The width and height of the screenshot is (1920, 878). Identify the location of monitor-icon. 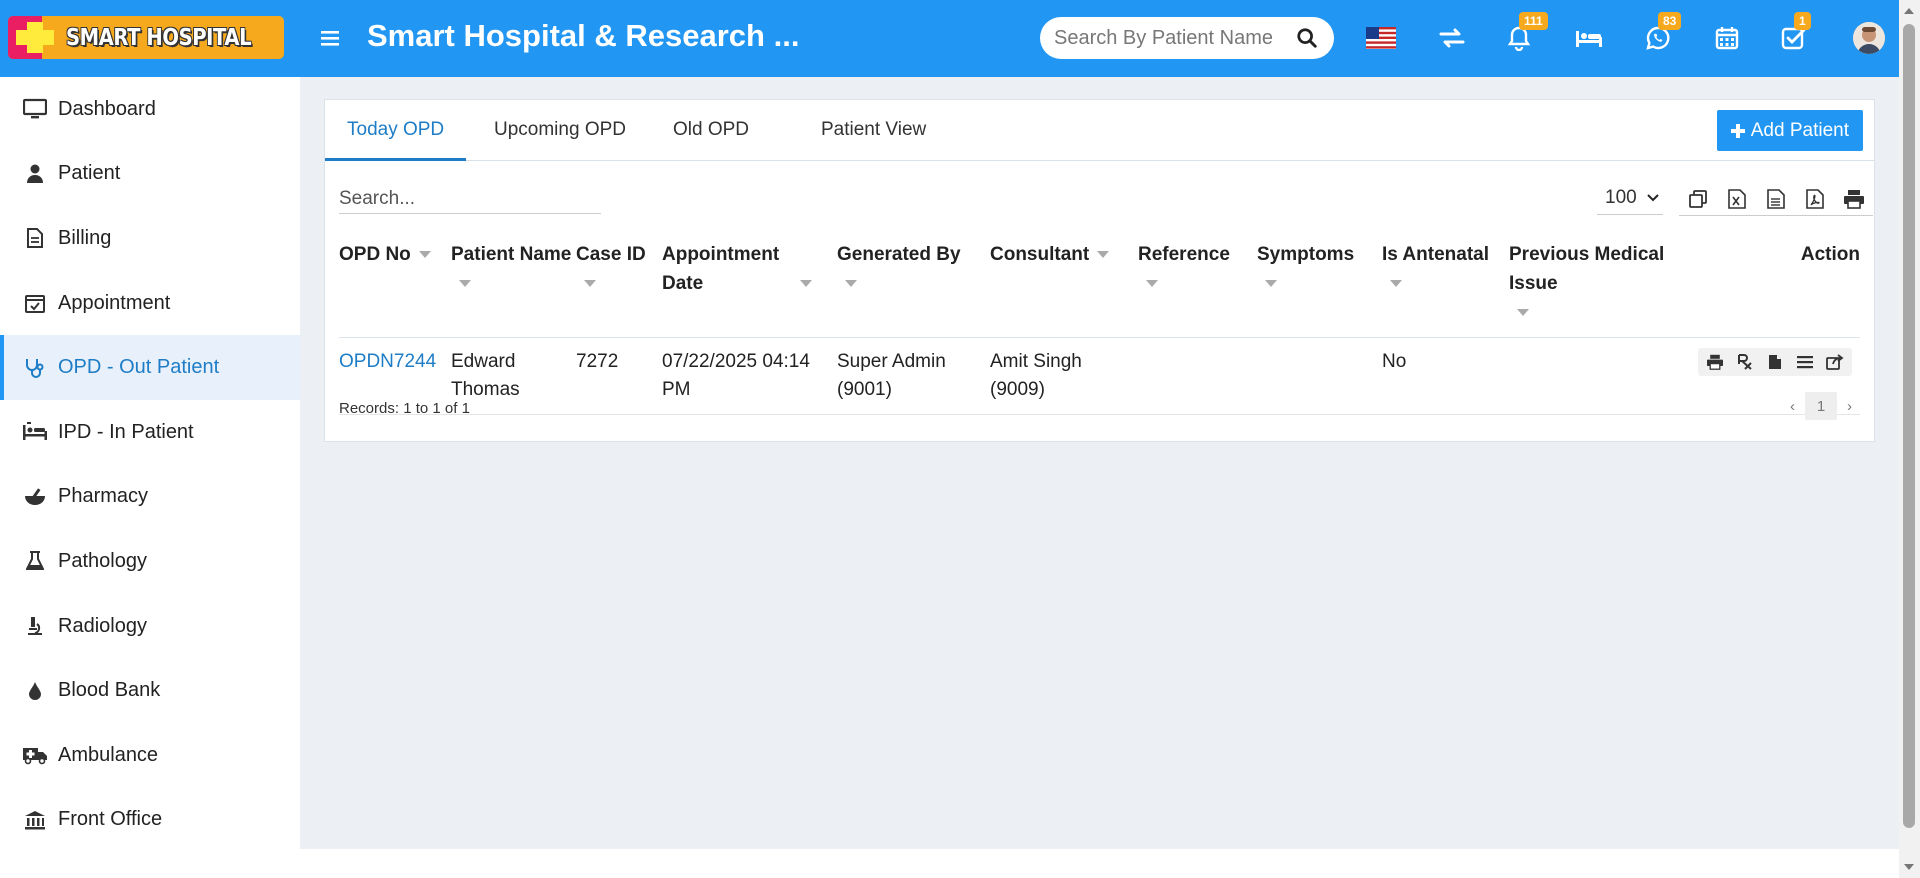
(35, 109).